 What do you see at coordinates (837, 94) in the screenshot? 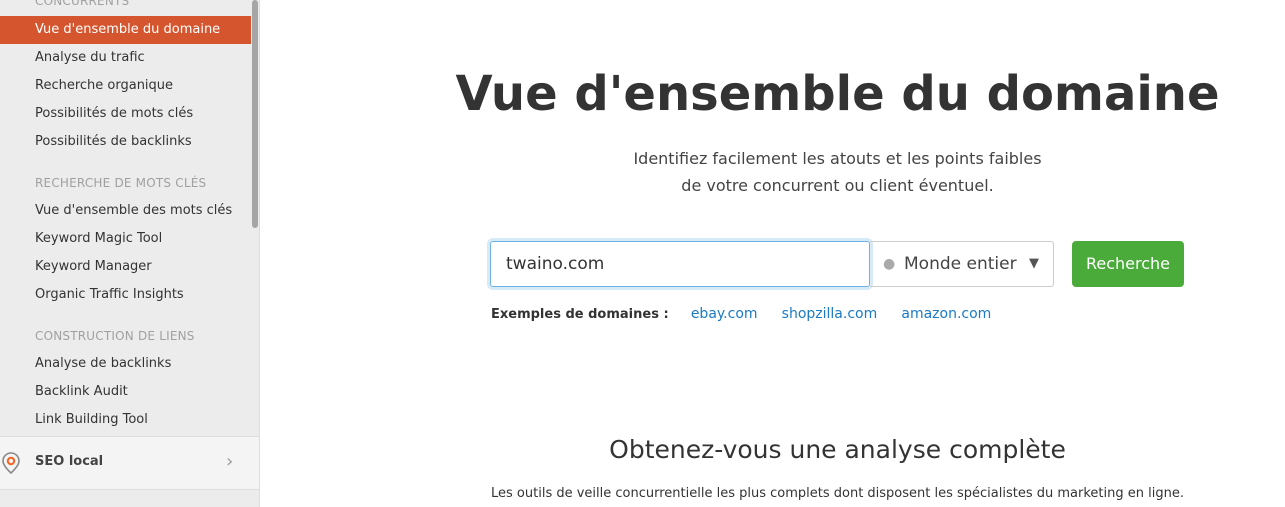
I see `page-title: Vue d'ensemble du domaine` at bounding box center [837, 94].